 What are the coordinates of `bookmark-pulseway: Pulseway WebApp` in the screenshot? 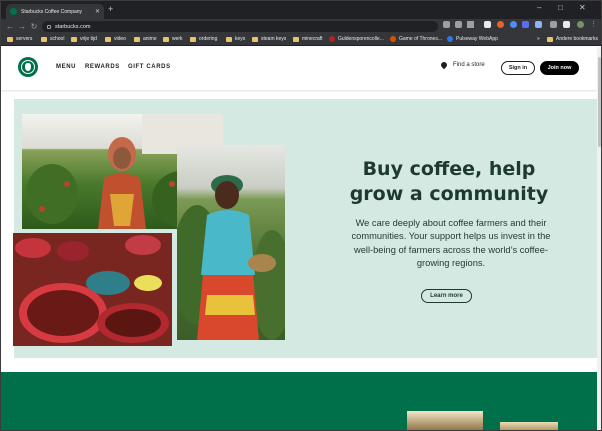 It's located at (472, 39).